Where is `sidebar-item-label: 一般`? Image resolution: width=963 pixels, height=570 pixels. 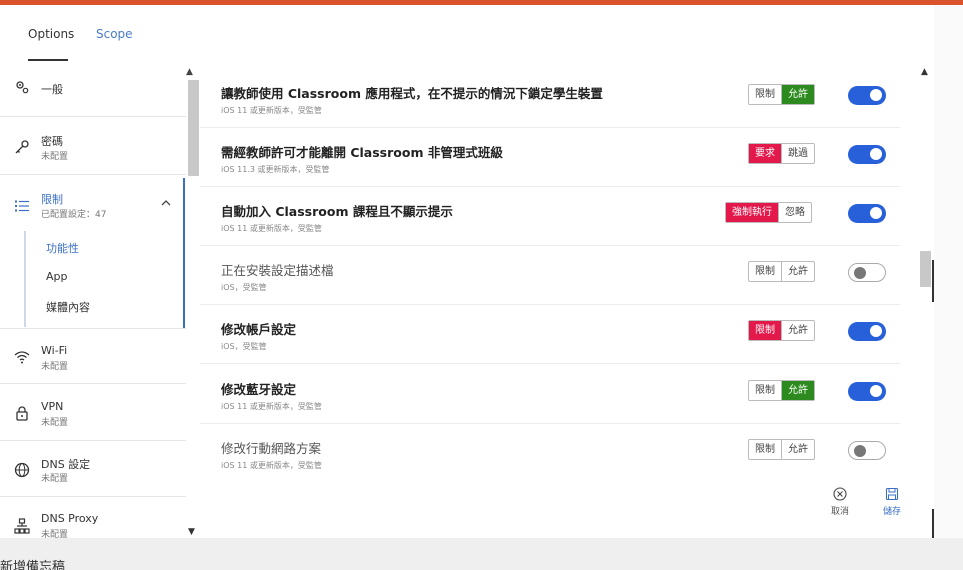
sidebar-item-label: 一般 is located at coordinates (52, 89).